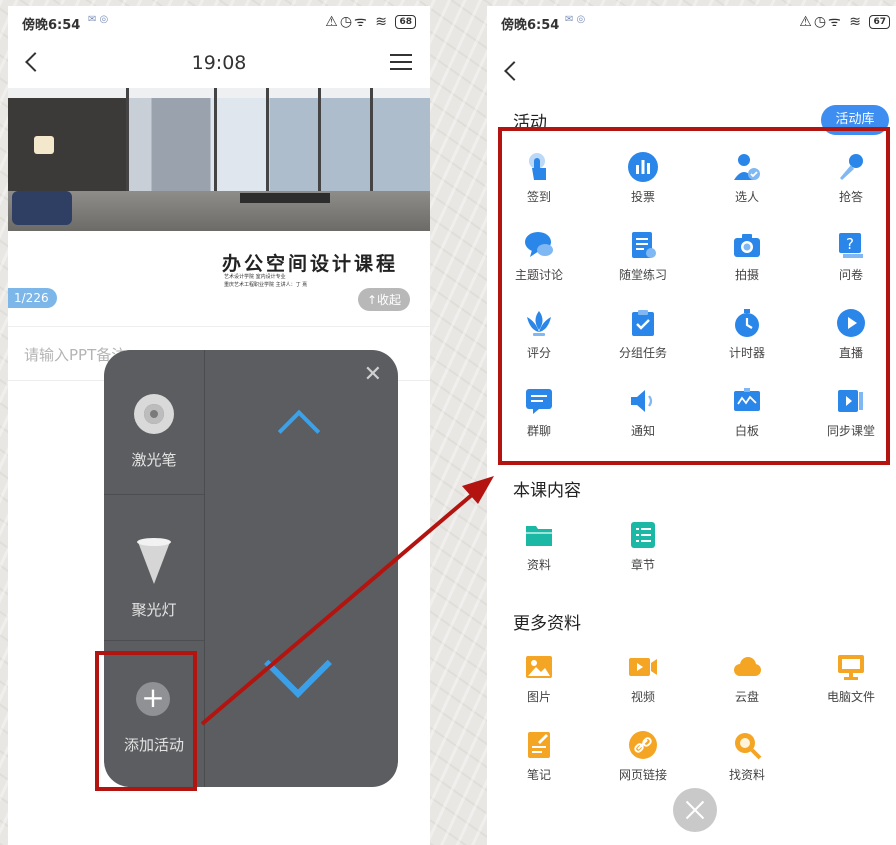  What do you see at coordinates (347, 601) in the screenshot?
I see `annotation-arrow-icon` at bounding box center [347, 601].